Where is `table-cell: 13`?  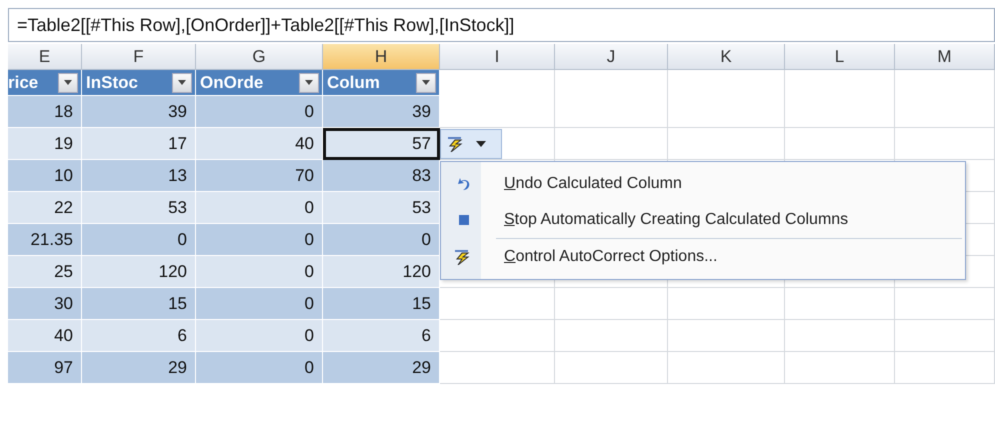 table-cell: 13 is located at coordinates (139, 176).